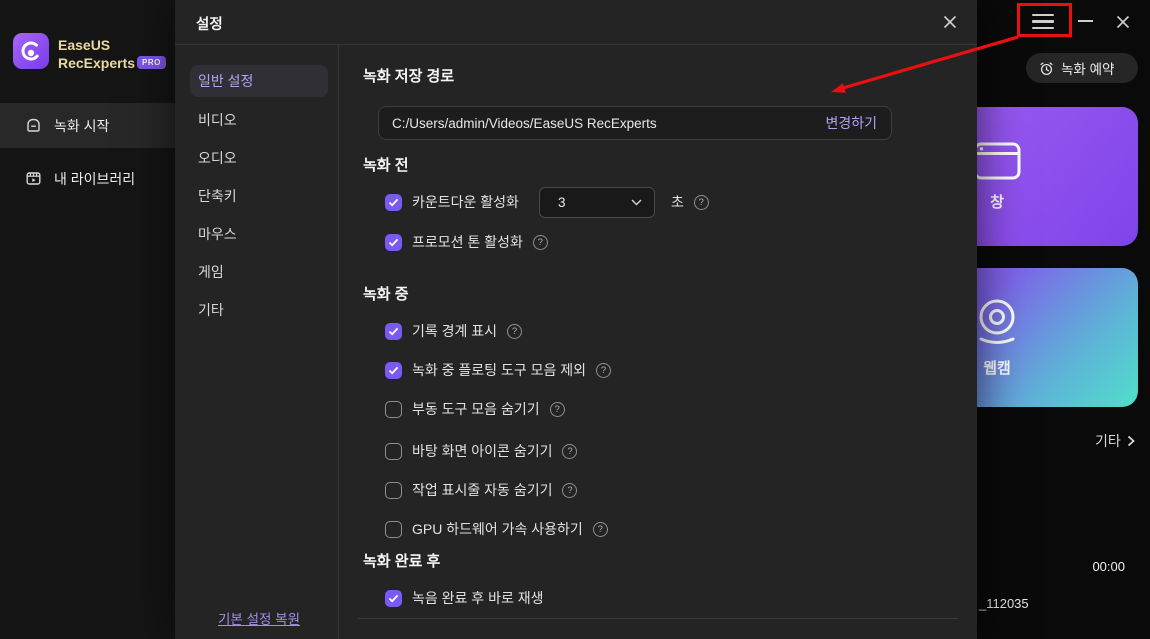  What do you see at coordinates (658, 618) in the screenshot?
I see `dialog-bottom-divider` at bounding box center [658, 618].